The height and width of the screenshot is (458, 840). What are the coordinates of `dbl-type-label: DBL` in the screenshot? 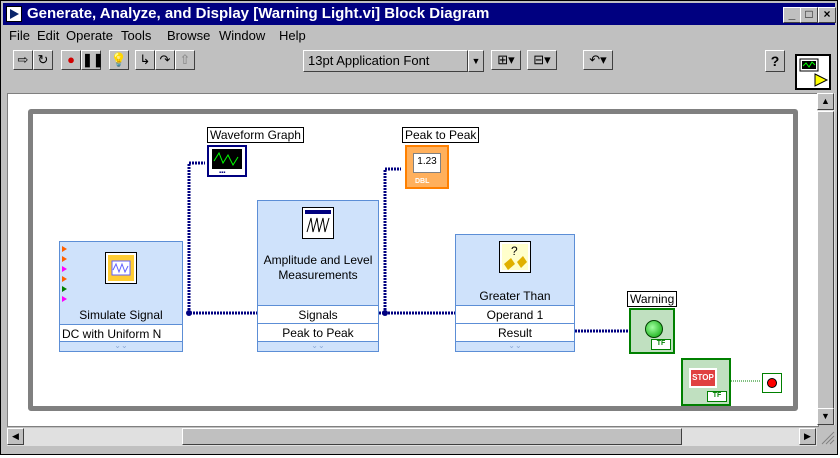 It's located at (422, 181).